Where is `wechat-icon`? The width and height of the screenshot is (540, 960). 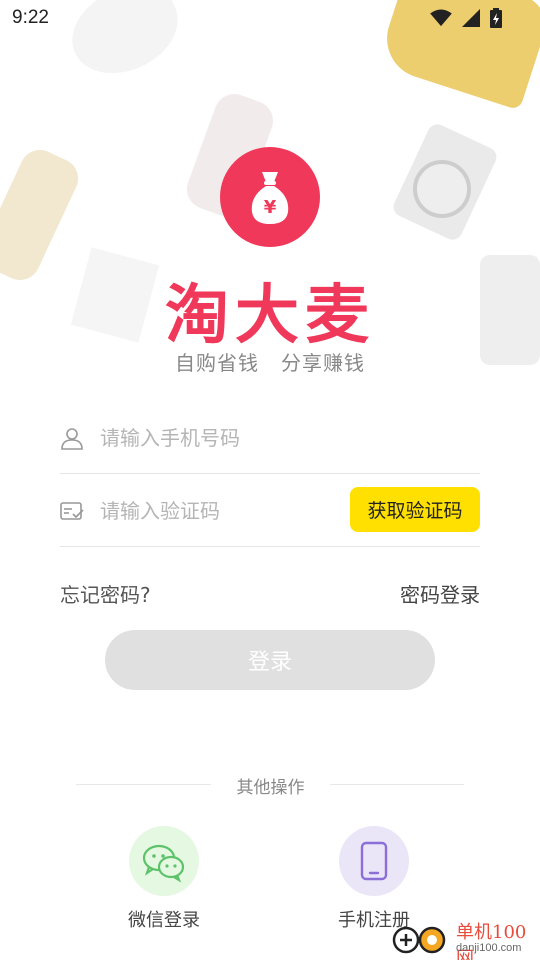 wechat-icon is located at coordinates (163, 863).